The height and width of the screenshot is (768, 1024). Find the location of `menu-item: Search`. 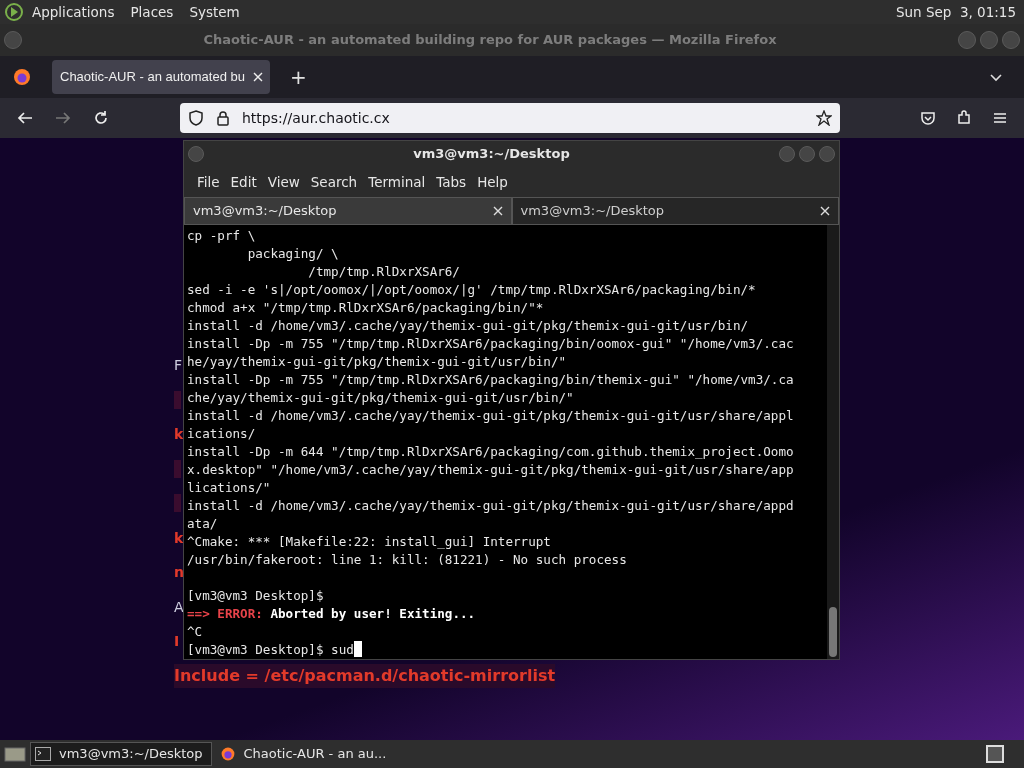

menu-item: Search is located at coordinates (334, 182).